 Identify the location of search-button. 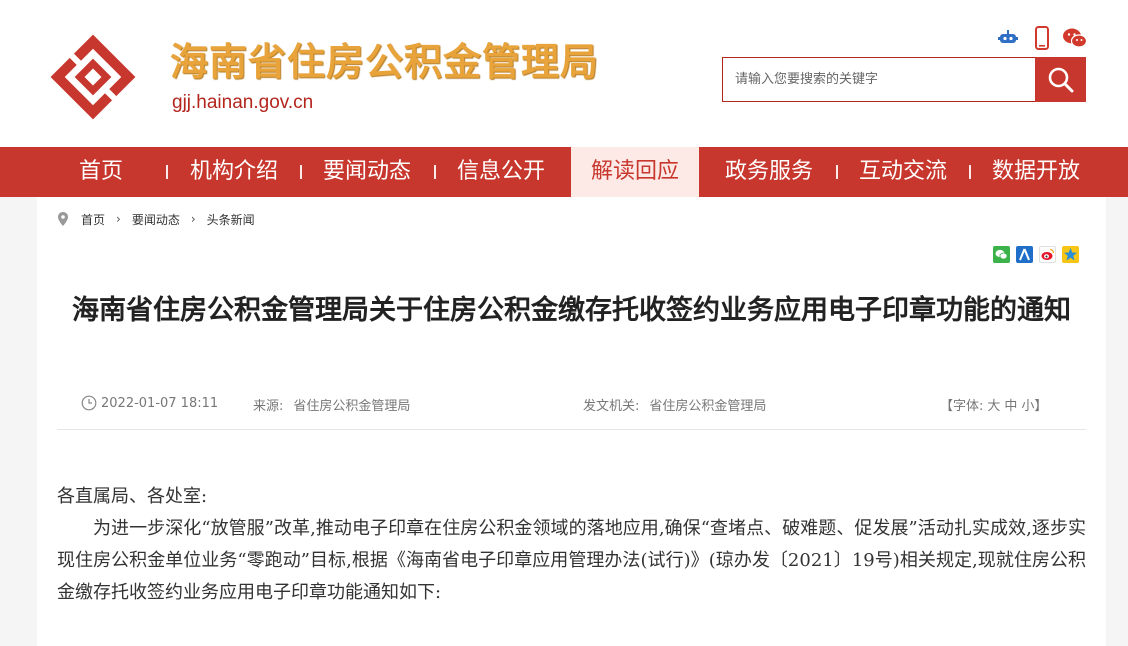
(1060, 79).